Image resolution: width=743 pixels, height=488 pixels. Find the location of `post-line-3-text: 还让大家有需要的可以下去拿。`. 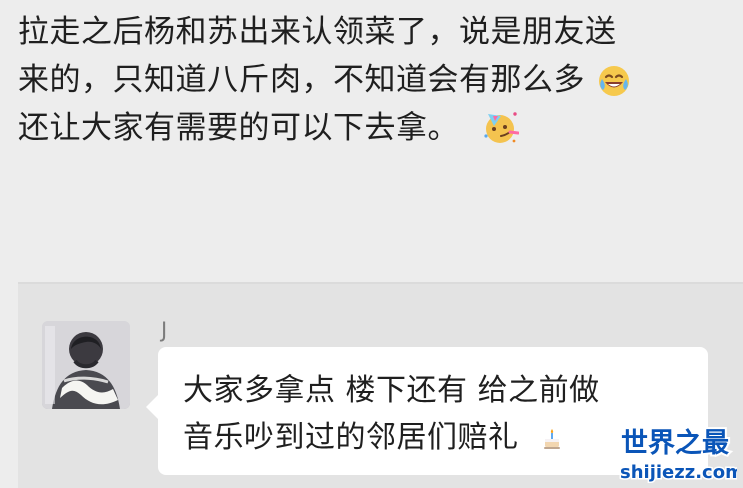

post-line-3-text: 还让大家有需要的可以下去拿。 is located at coordinates (238, 128).